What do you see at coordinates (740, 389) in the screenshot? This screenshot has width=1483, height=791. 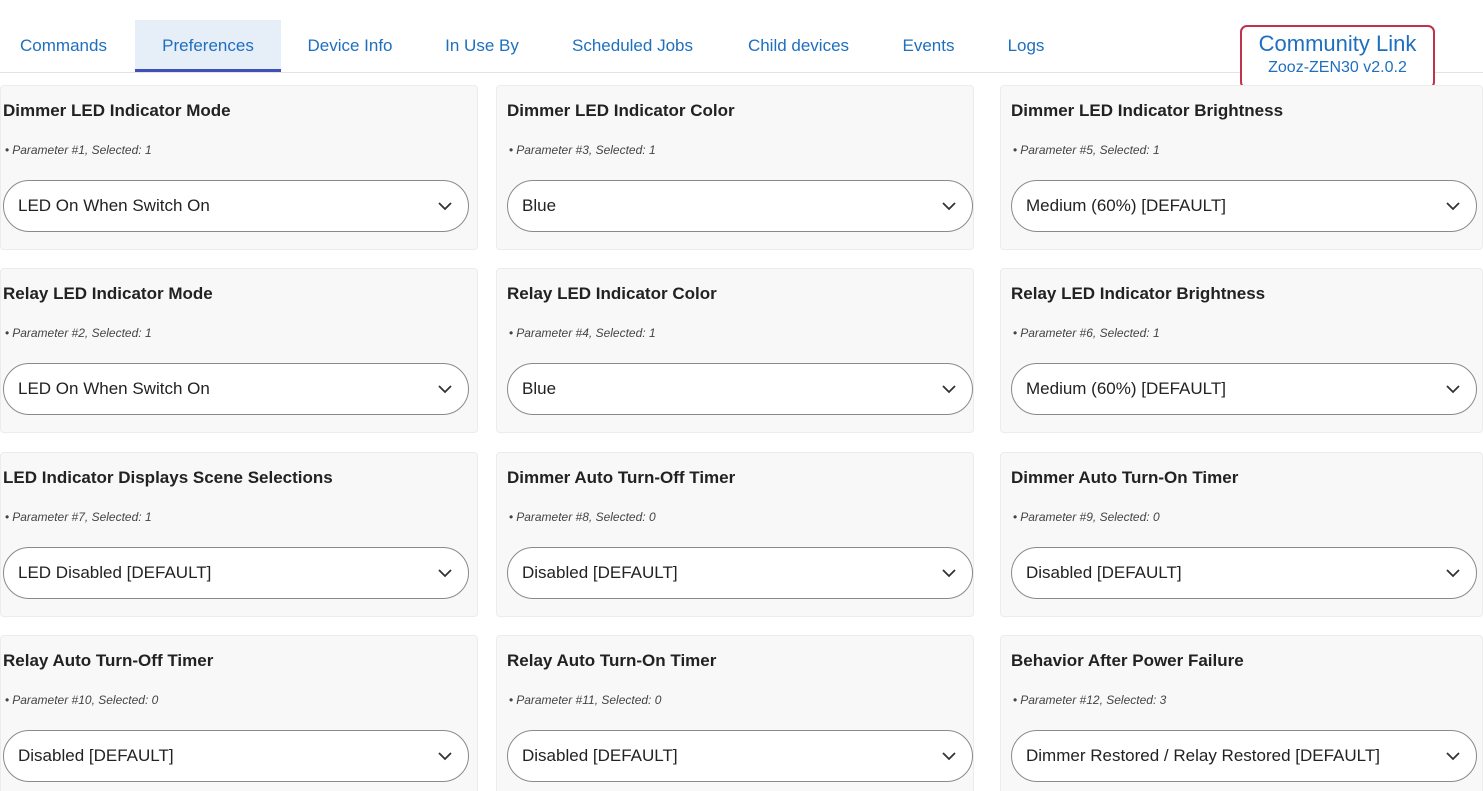 I see `pref-select-relay-led-color: Blue` at bounding box center [740, 389].